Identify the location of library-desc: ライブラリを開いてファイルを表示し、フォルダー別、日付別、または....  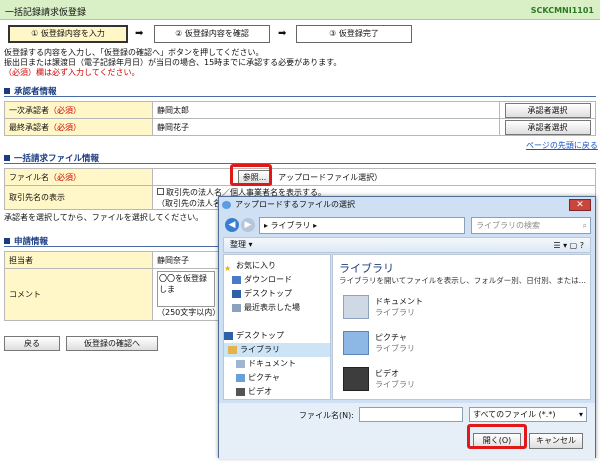
(462, 280).